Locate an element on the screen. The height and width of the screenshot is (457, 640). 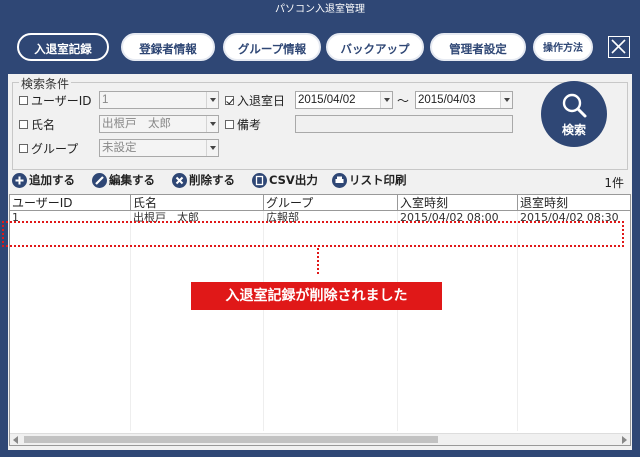
note-input is located at coordinates (404, 124).